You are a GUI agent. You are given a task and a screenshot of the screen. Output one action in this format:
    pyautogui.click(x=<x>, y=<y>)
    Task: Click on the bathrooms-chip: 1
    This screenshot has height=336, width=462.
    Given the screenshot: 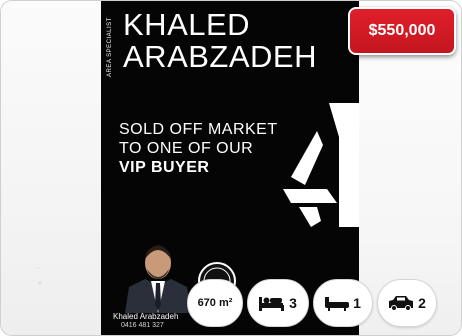 What is the action you would take?
    pyautogui.click(x=343, y=303)
    